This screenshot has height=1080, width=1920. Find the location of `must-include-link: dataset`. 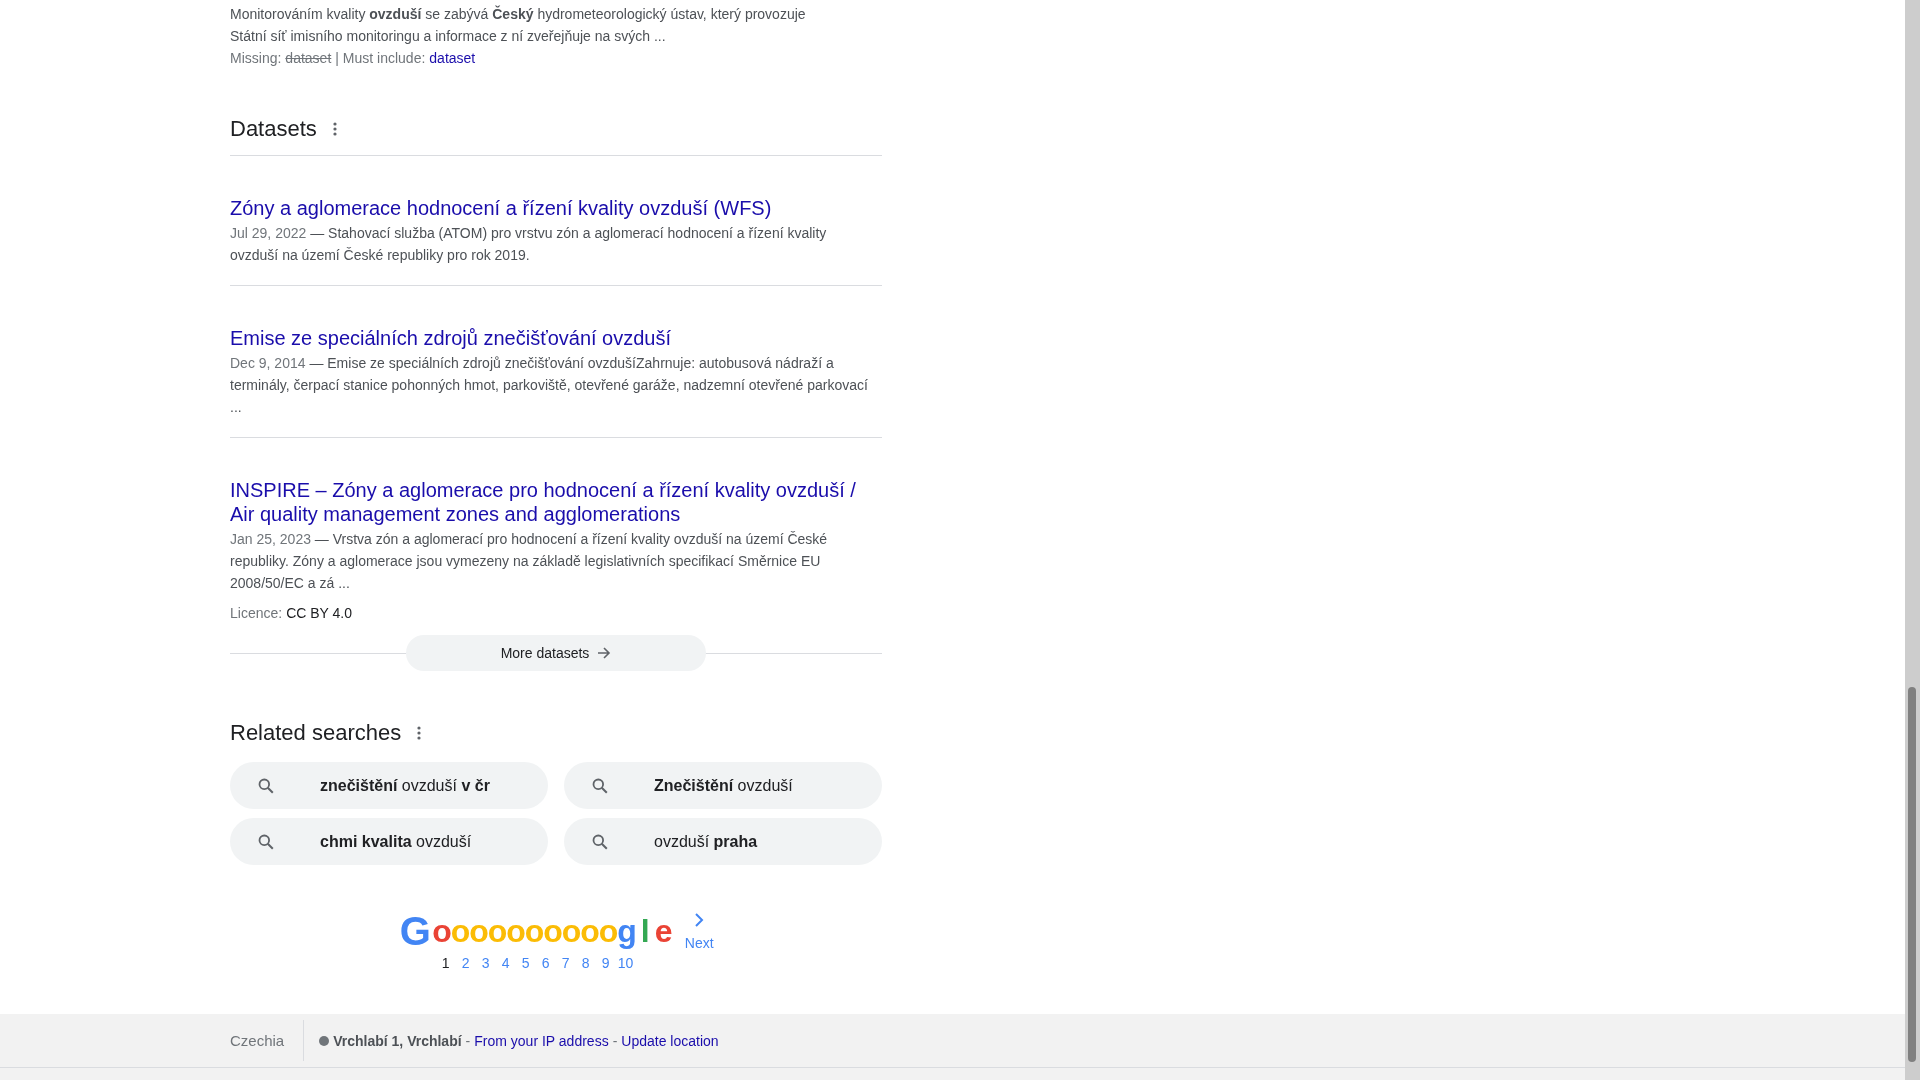

must-include-link: dataset is located at coordinates (452, 58).